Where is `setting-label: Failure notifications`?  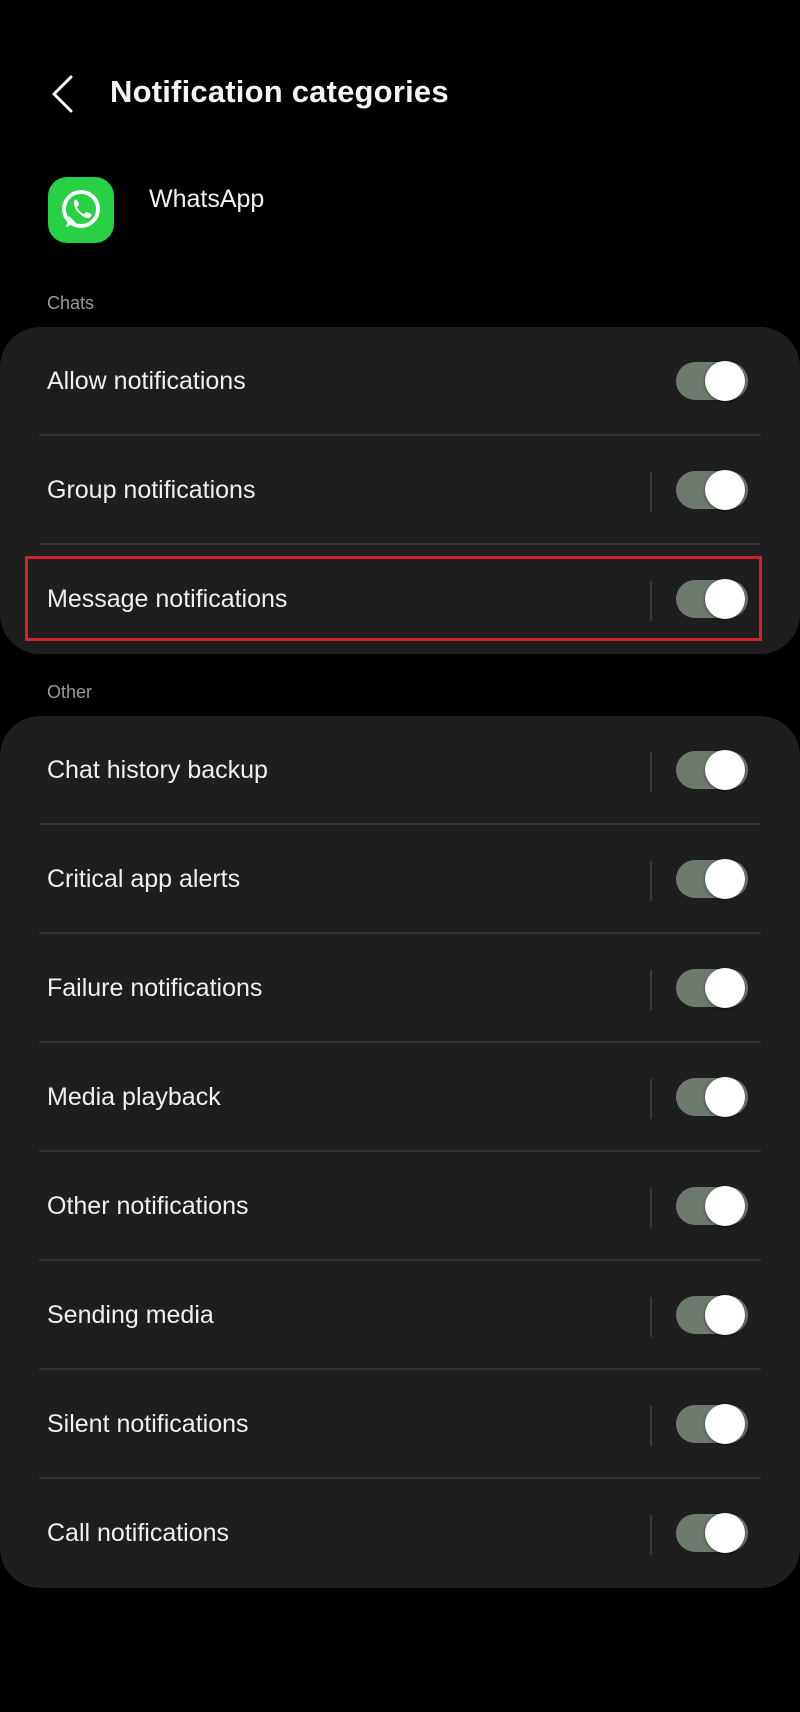
setting-label: Failure notifications is located at coordinates (155, 988).